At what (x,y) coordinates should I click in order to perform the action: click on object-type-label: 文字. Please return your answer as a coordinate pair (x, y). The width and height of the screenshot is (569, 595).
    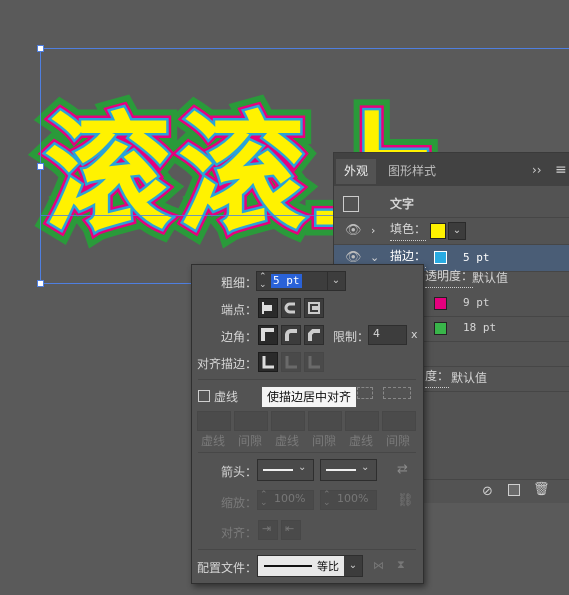
    Looking at the image, I should click on (402, 204).